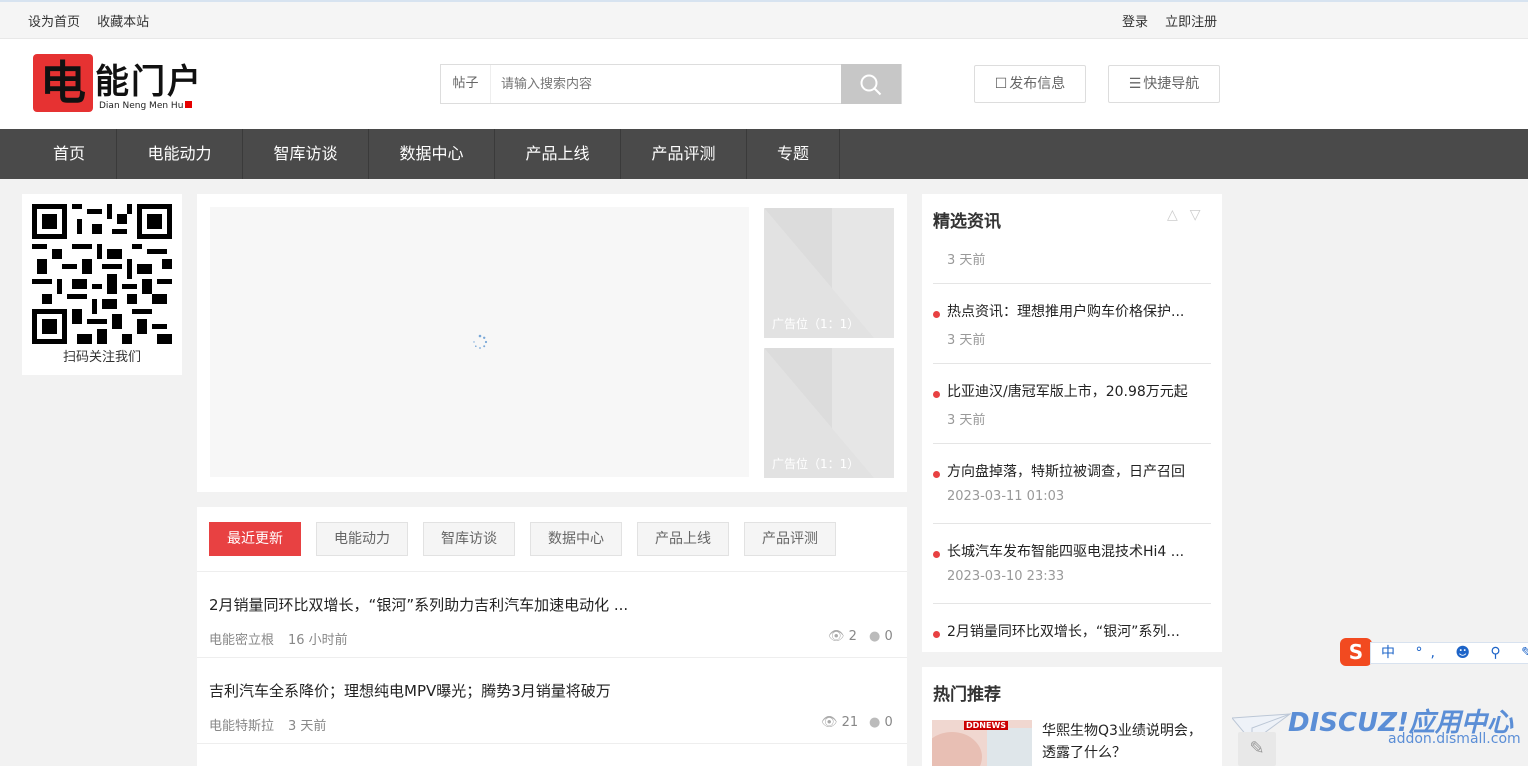 Image resolution: width=1528 pixels, height=766 pixels. I want to click on list-item: 比亚迪汉/唐冠军版上市，20.98万元起 3 天前, so click(1072, 404).